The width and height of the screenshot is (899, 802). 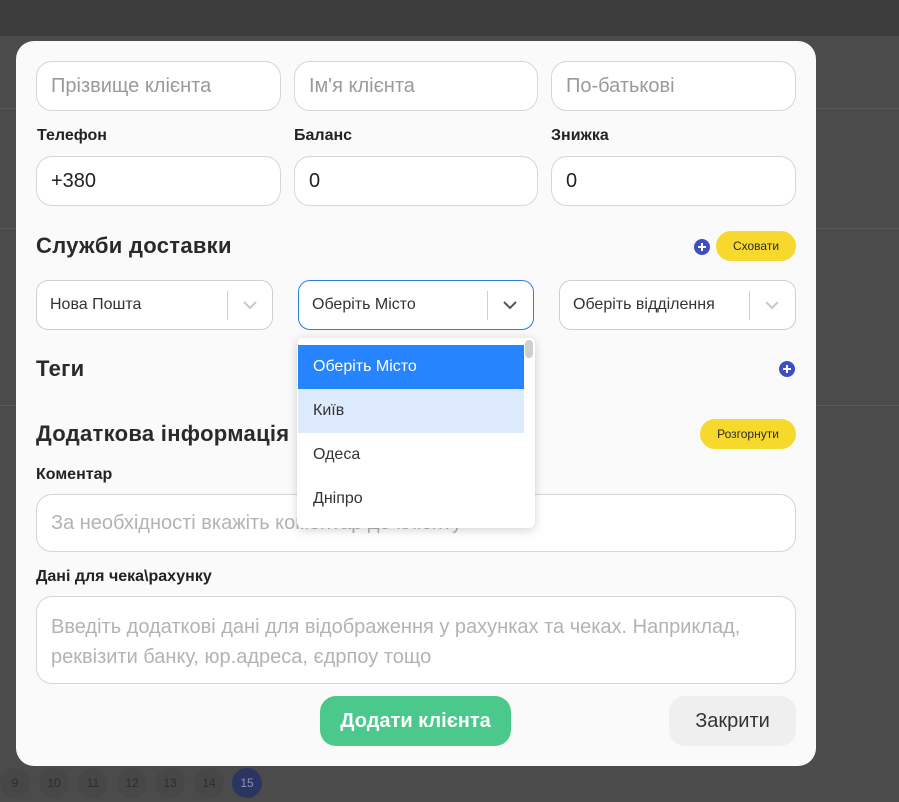 I want to click on city-select: Оберіть Місто, so click(x=416, y=305).